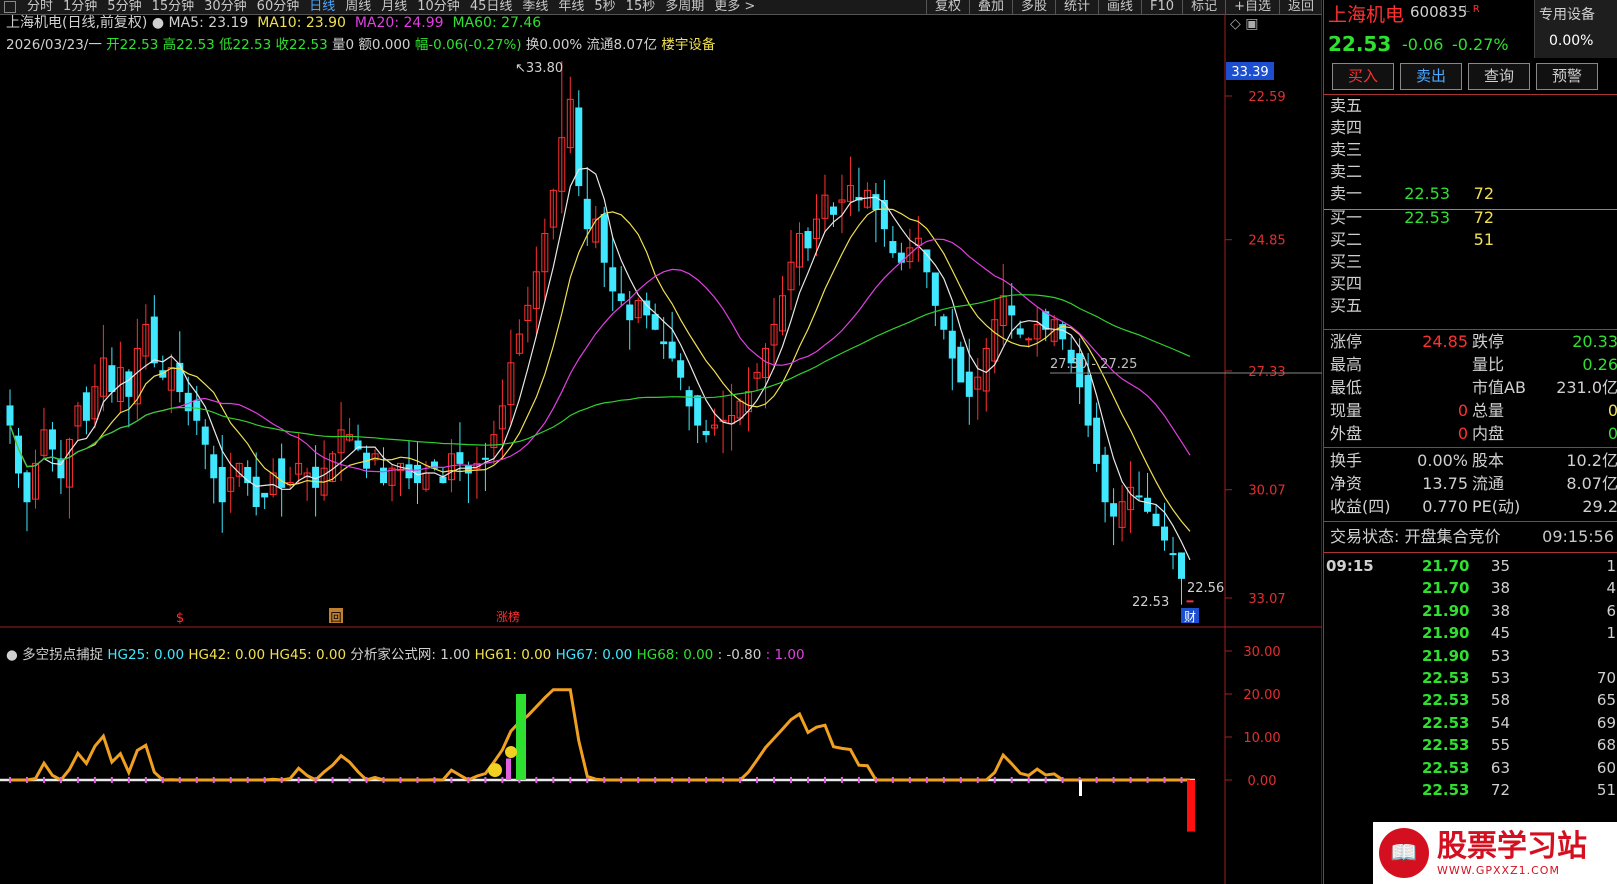 This screenshot has width=1617, height=884. Describe the element at coordinates (1470, 128) in the screenshot. I see `book-row: 卖四` at that location.